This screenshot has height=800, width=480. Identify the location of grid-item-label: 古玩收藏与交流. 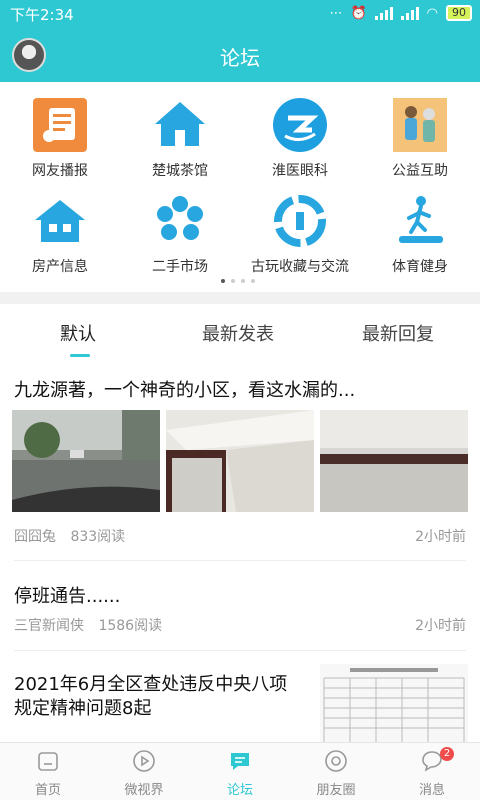
(300, 267).